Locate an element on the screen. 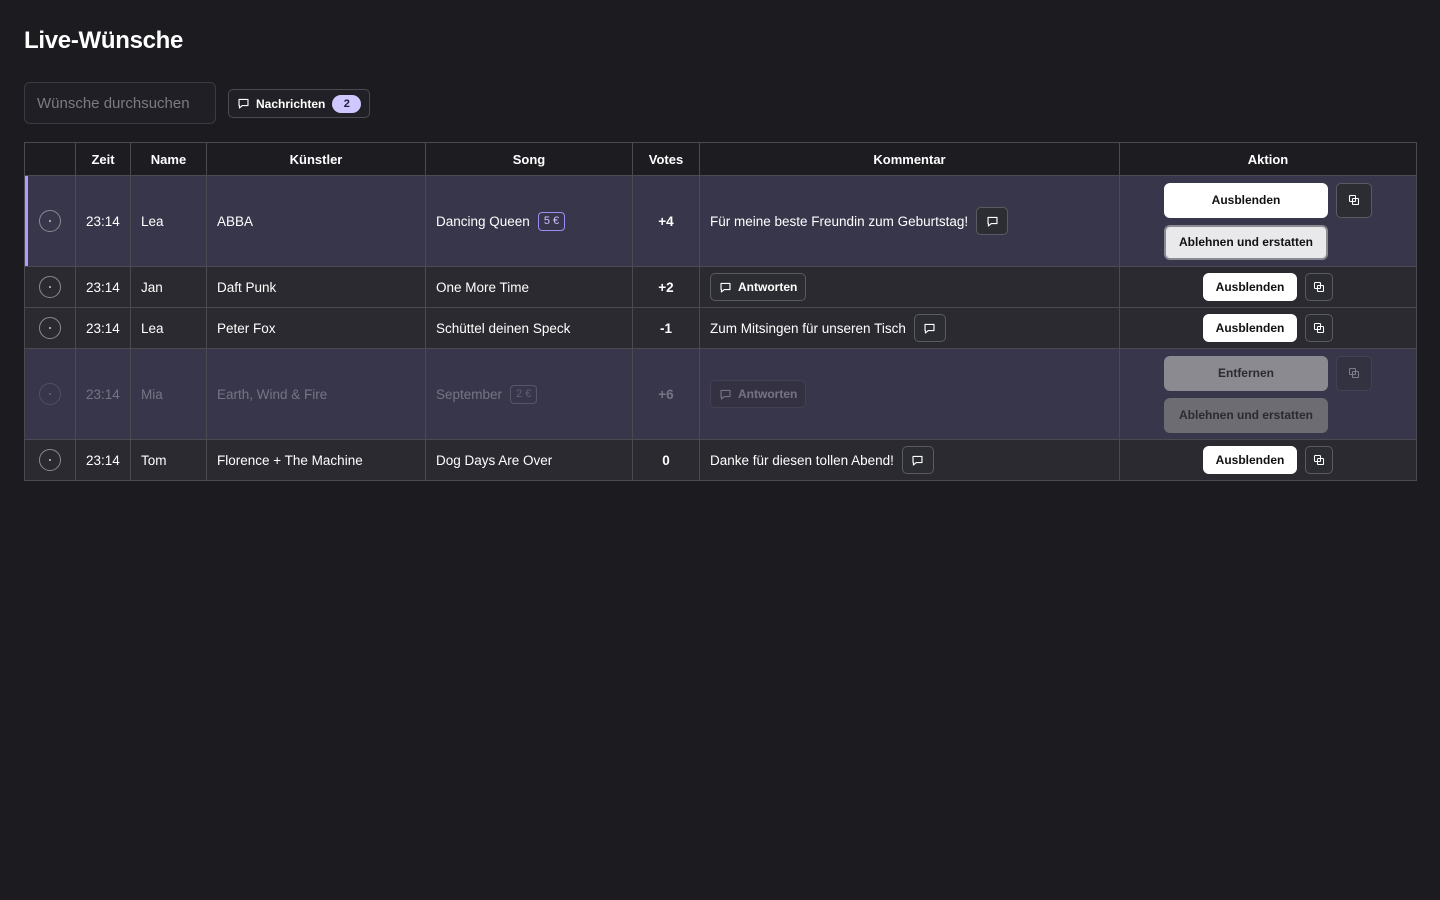 The image size is (1440, 900). cell-votes: +6 is located at coordinates (666, 394).